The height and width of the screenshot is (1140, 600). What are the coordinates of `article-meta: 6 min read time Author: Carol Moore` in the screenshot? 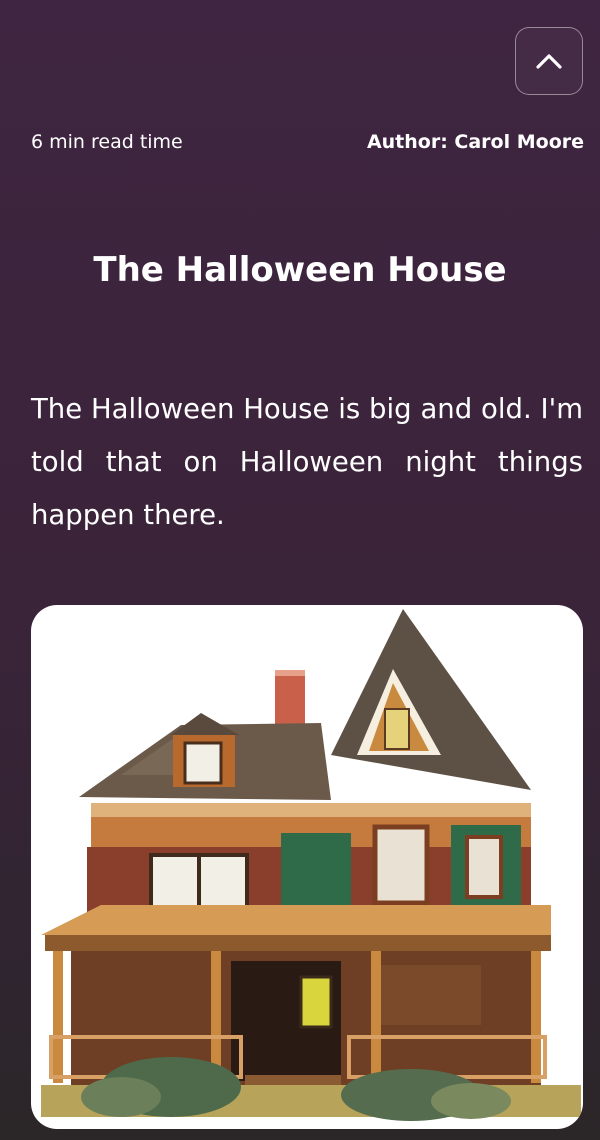 It's located at (307, 142).